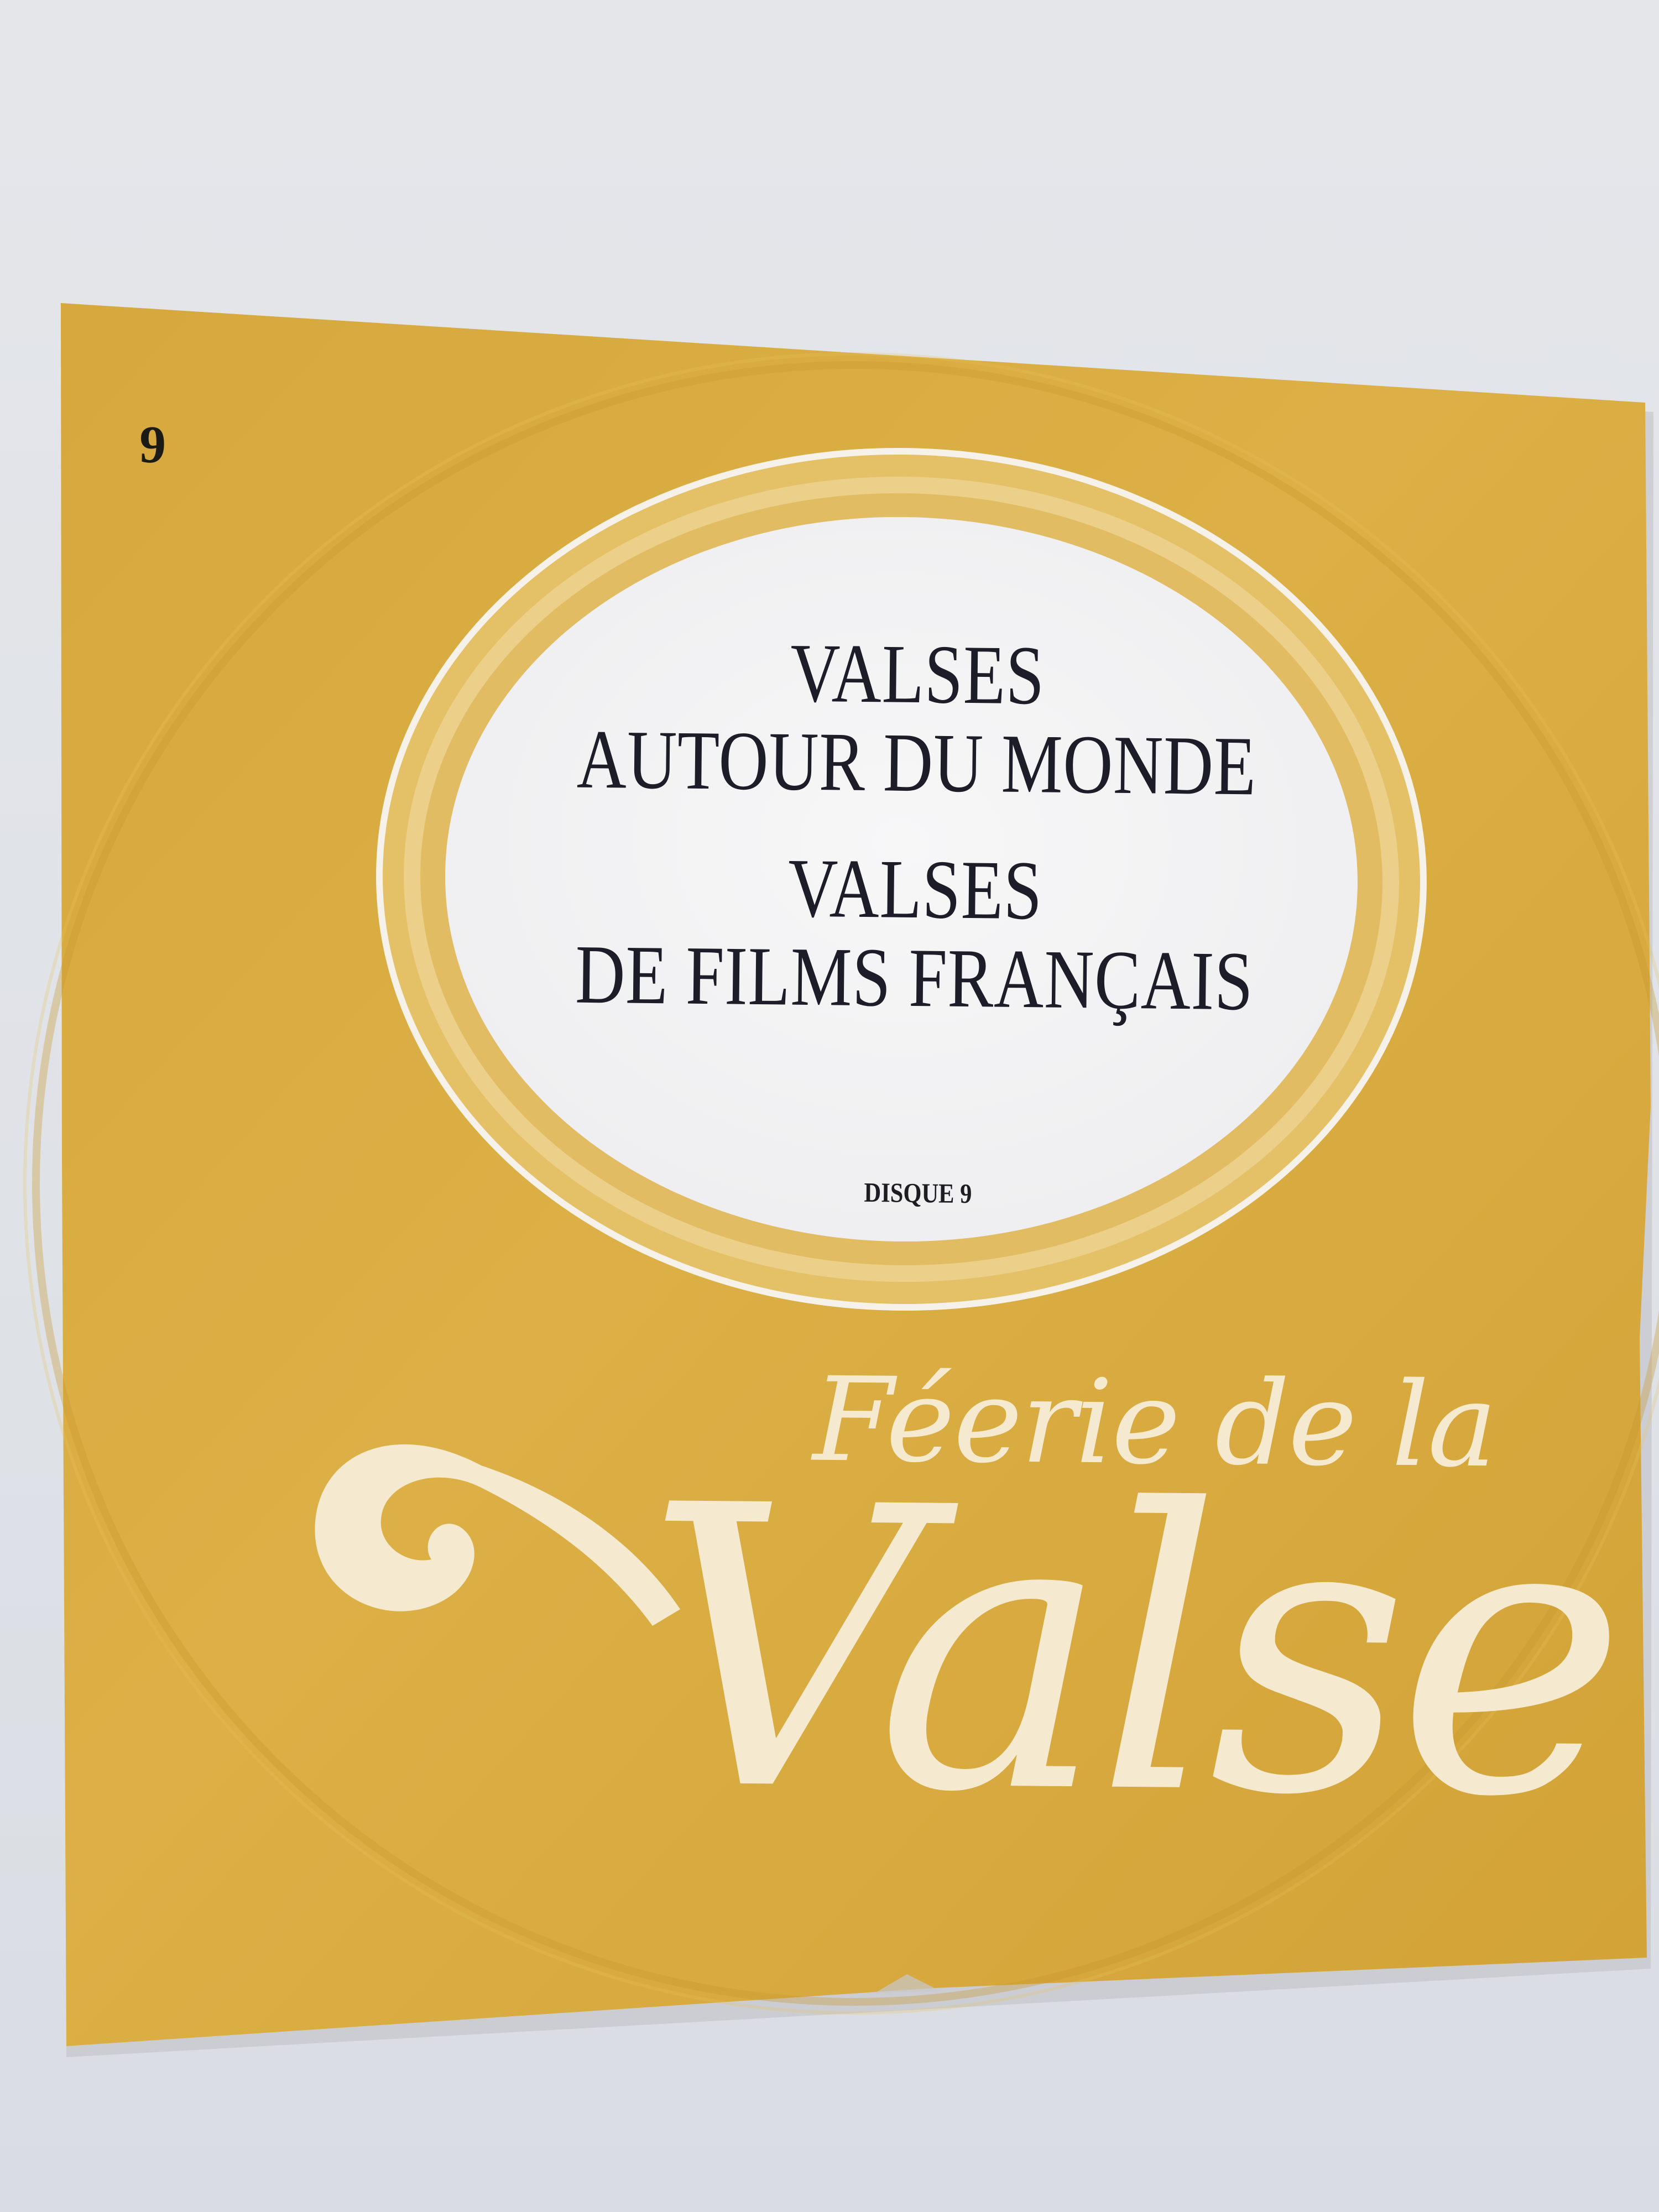 The image size is (1659, 2212). What do you see at coordinates (917, 763) in the screenshot?
I see `title-line-2: AUTOUR DU MONDE` at bounding box center [917, 763].